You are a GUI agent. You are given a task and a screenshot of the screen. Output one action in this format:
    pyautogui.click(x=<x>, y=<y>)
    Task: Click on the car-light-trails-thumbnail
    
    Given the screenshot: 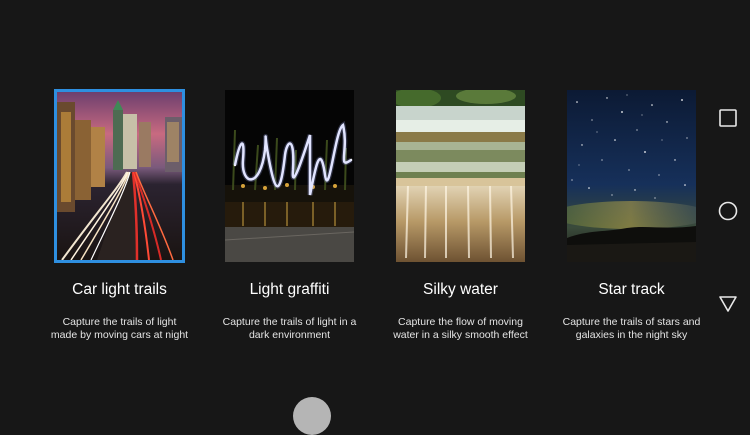 What is the action you would take?
    pyautogui.click(x=119, y=176)
    